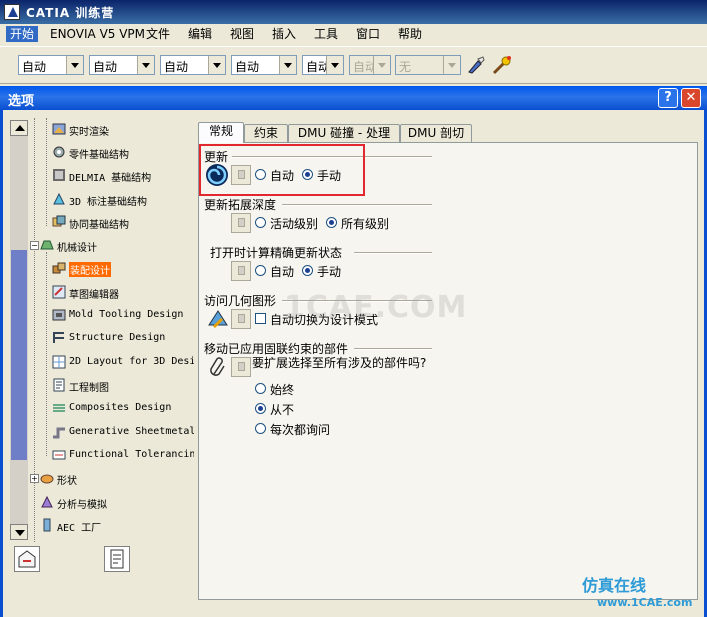 Image resolution: width=707 pixels, height=617 pixels. Describe the element at coordinates (436, 133) in the screenshot. I see `tab-dmu-section: DMU 剖切` at that location.